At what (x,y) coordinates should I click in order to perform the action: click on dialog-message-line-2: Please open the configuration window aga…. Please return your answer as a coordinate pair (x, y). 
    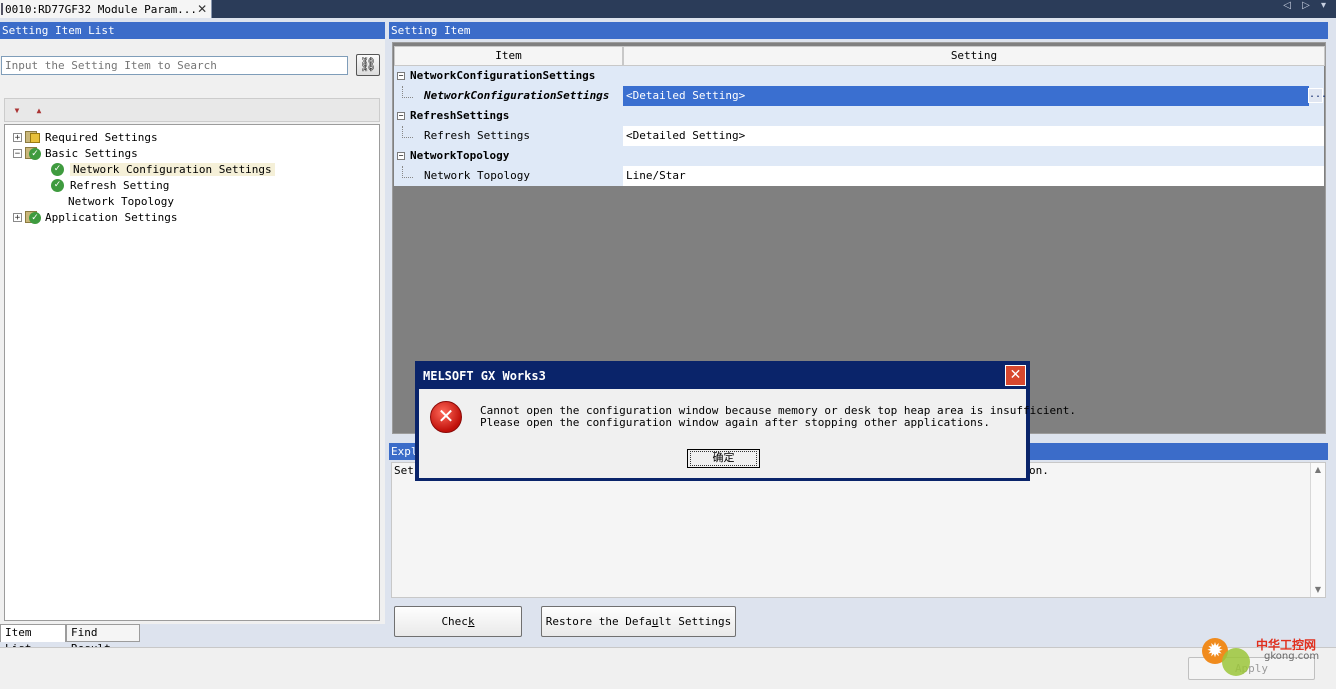
    Looking at the image, I should click on (735, 422).